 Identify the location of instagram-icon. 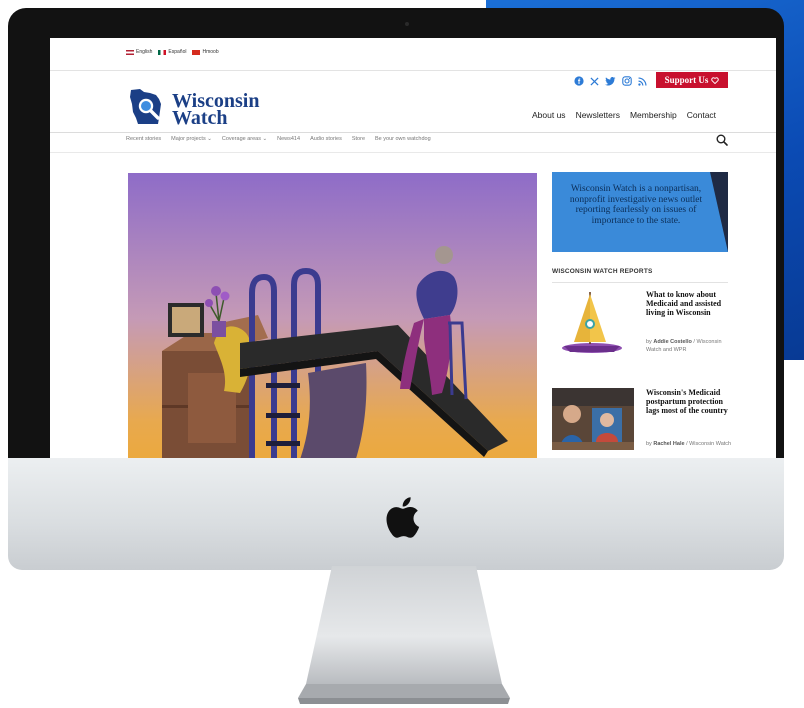
(627, 82).